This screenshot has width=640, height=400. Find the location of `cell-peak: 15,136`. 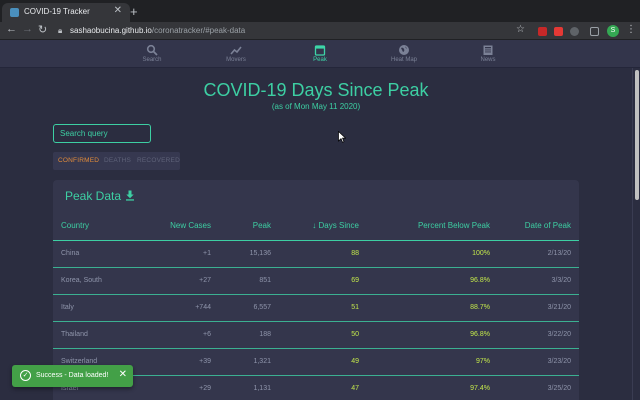

cell-peak: 15,136 is located at coordinates (260, 253).